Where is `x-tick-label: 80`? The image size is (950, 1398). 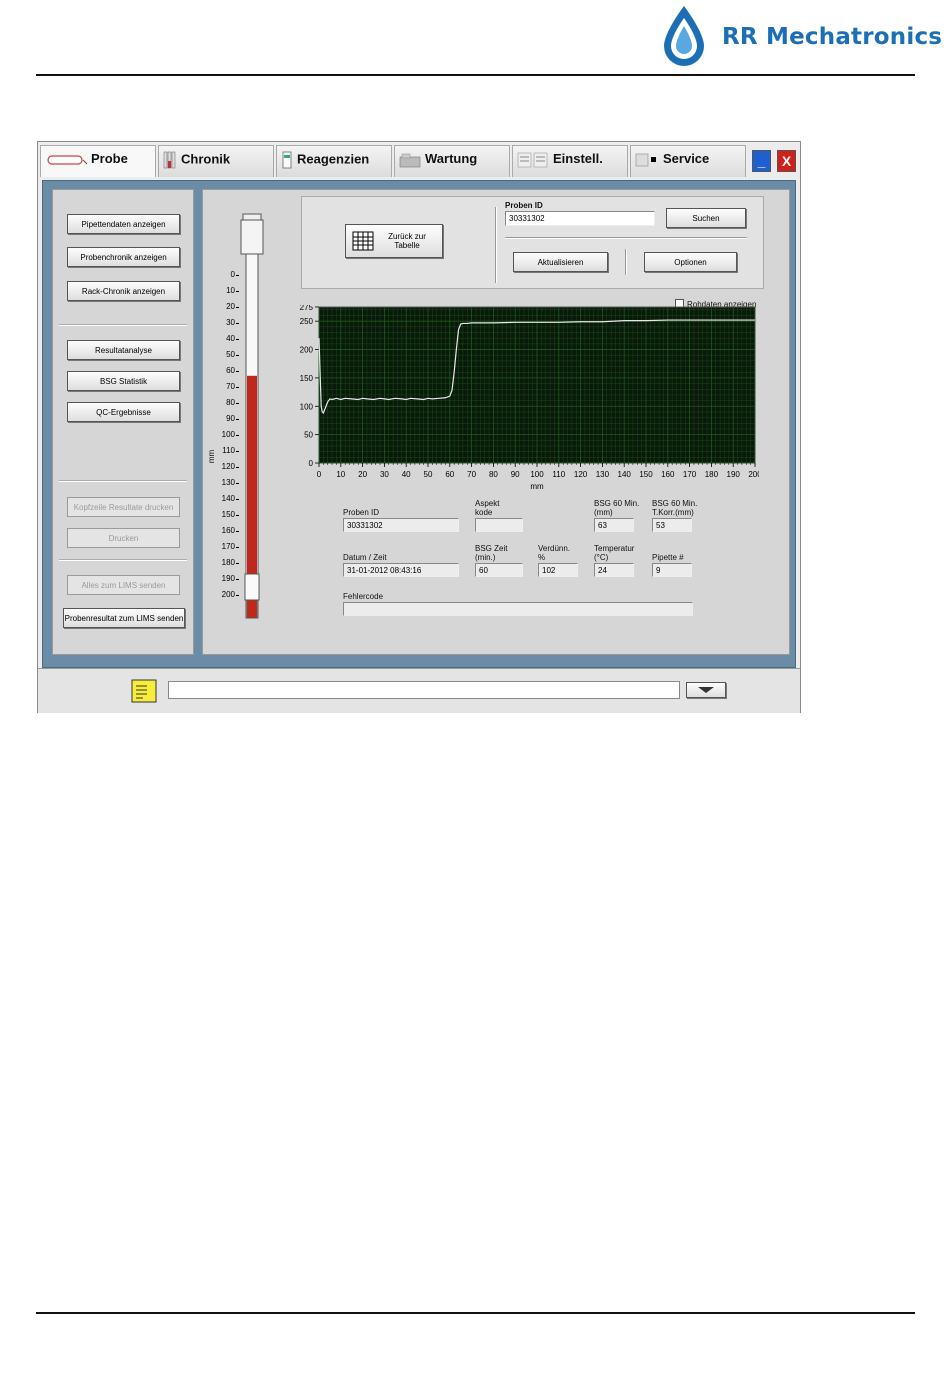 x-tick-label: 80 is located at coordinates (493, 474).